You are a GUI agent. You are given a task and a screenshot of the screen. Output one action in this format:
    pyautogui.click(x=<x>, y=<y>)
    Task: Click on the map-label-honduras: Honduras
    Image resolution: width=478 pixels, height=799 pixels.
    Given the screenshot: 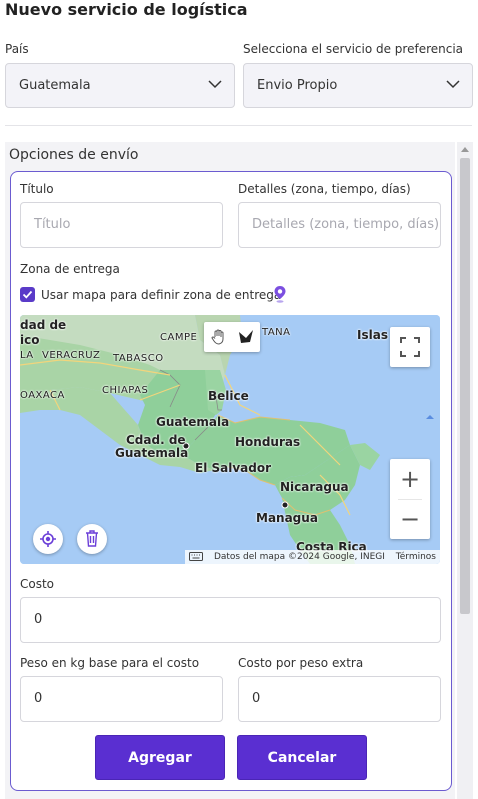 What is the action you would take?
    pyautogui.click(x=268, y=442)
    